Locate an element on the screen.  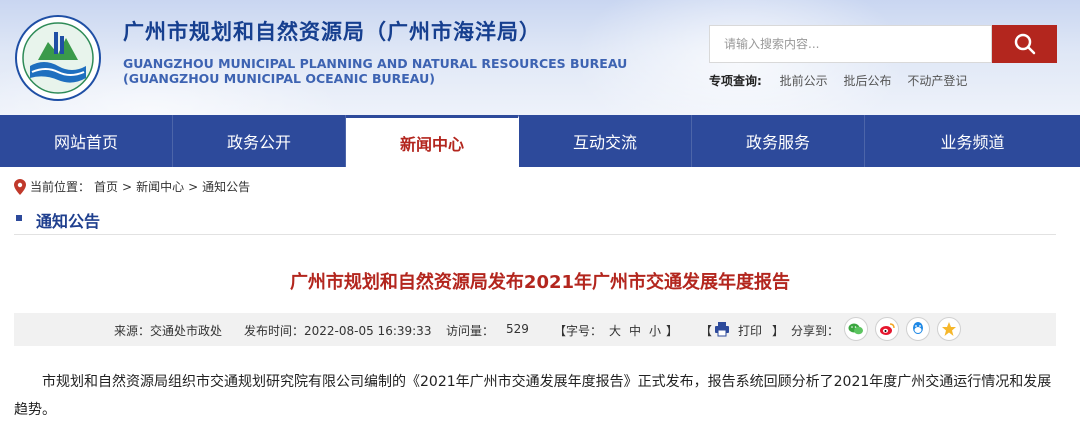
print-button: 打印 is located at coordinates (750, 330).